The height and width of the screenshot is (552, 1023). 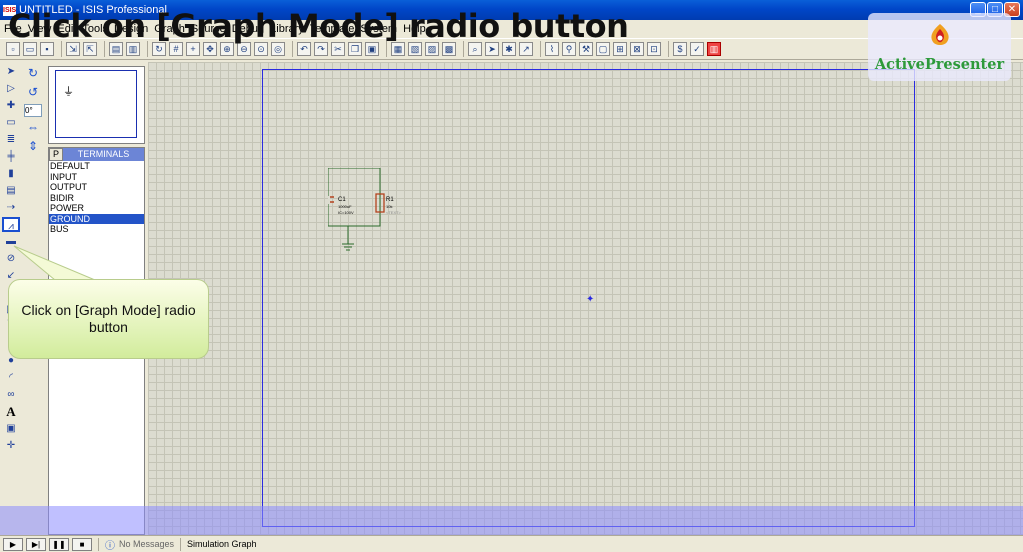 What do you see at coordinates (68, 92) in the screenshot?
I see `terminal-preview-icon: ⏚` at bounding box center [68, 92].